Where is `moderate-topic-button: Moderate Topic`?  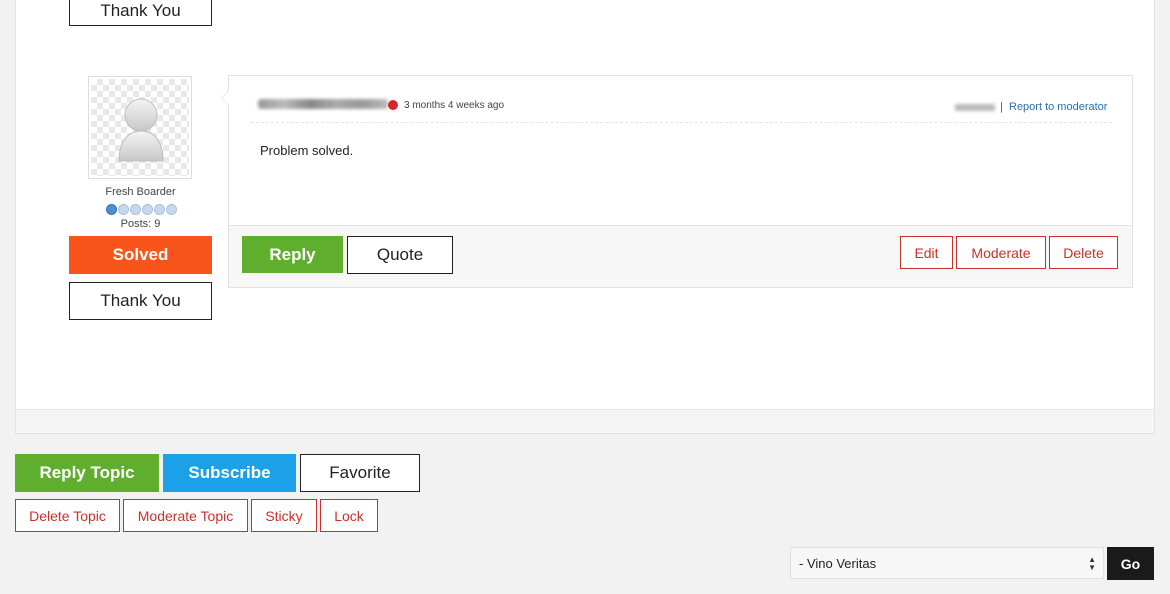 moderate-topic-button: Moderate Topic is located at coordinates (185, 515).